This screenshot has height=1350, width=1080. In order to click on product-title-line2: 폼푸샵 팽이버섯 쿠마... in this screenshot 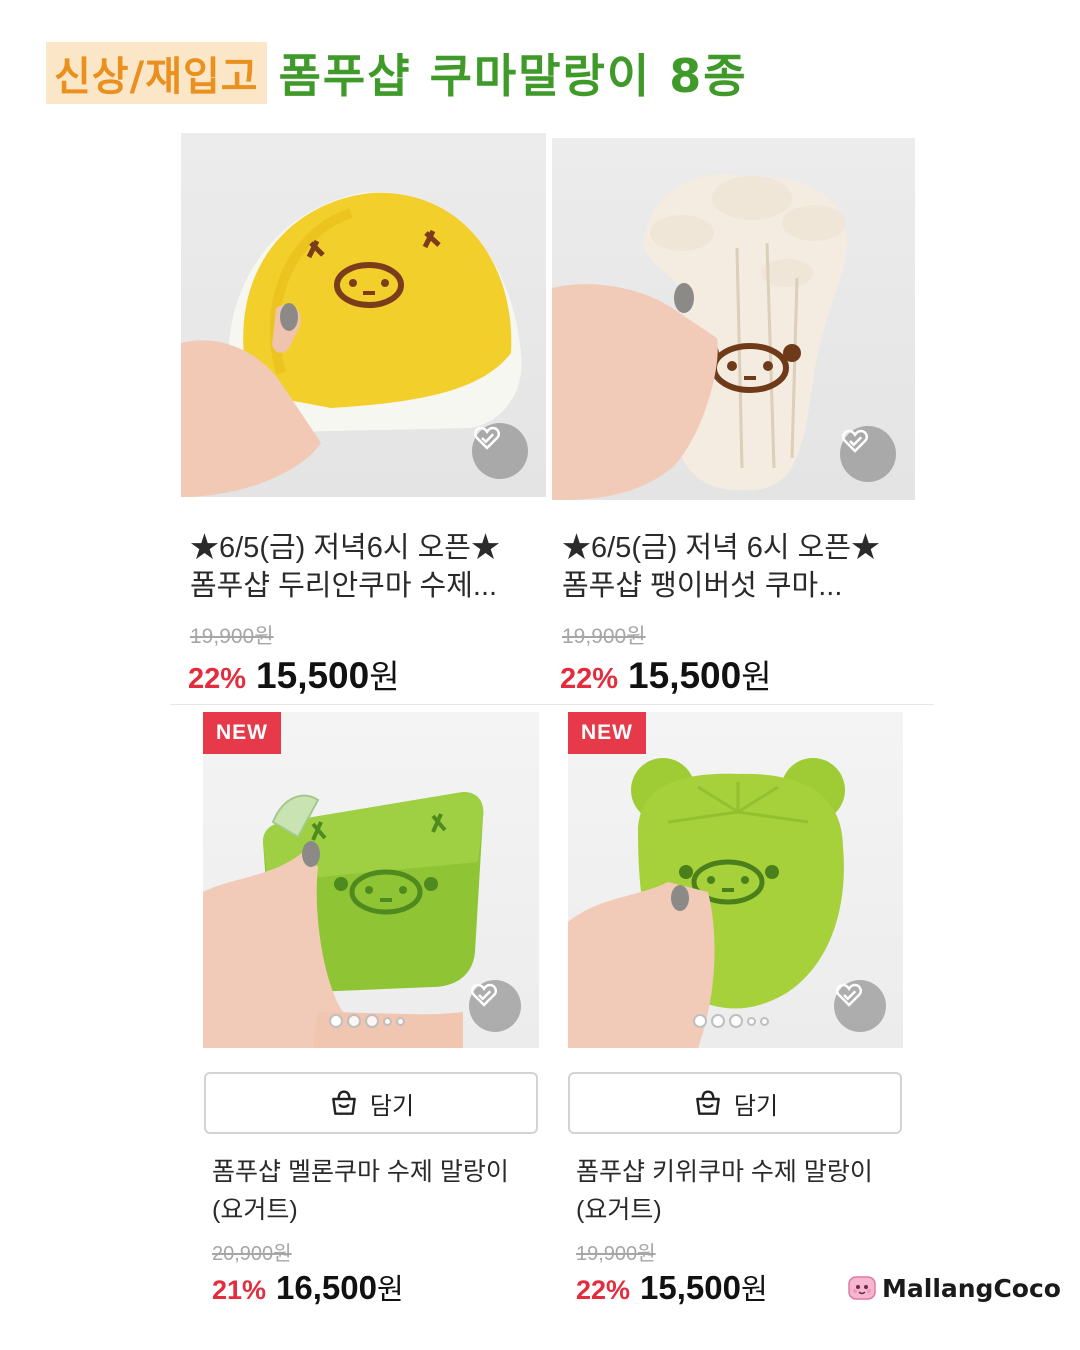, I will do `click(734, 586)`.